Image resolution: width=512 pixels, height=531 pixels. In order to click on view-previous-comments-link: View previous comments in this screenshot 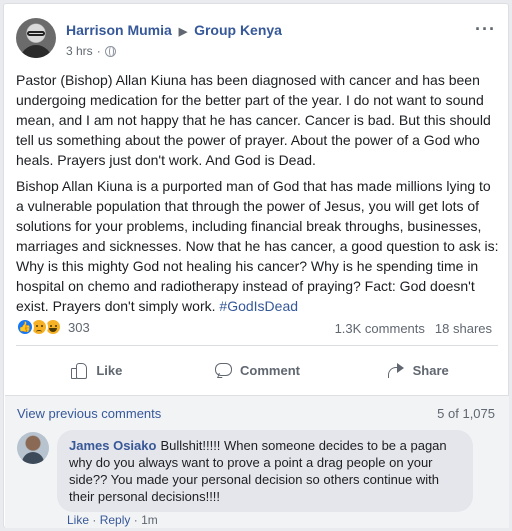, I will do `click(89, 413)`.